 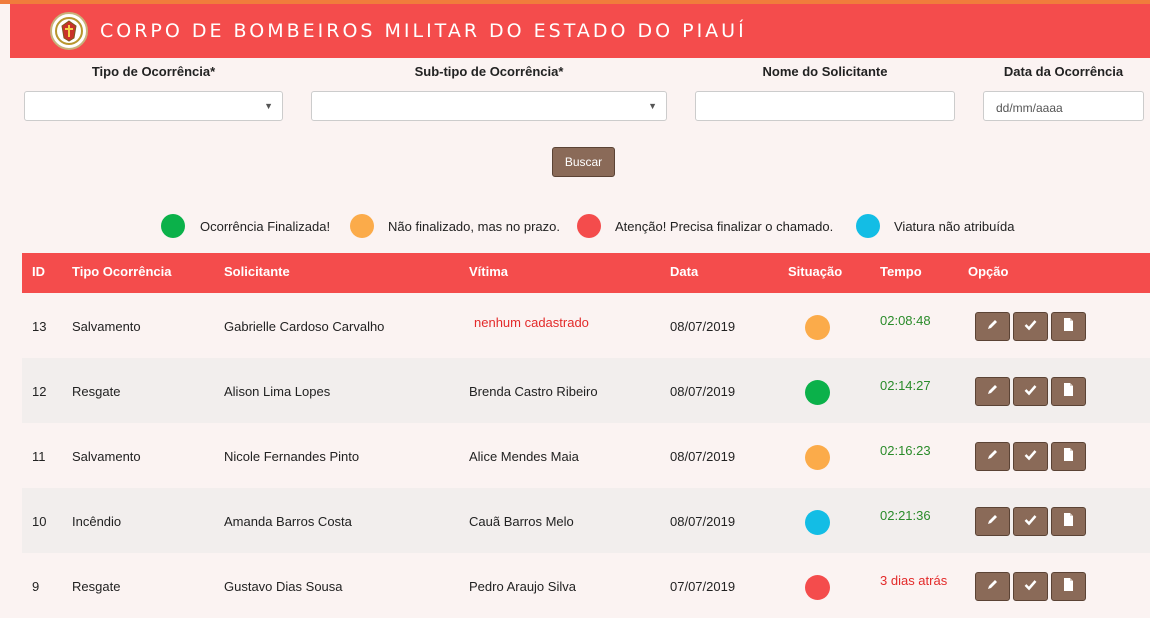 What do you see at coordinates (173, 226) in the screenshot?
I see `legend-dot-green` at bounding box center [173, 226].